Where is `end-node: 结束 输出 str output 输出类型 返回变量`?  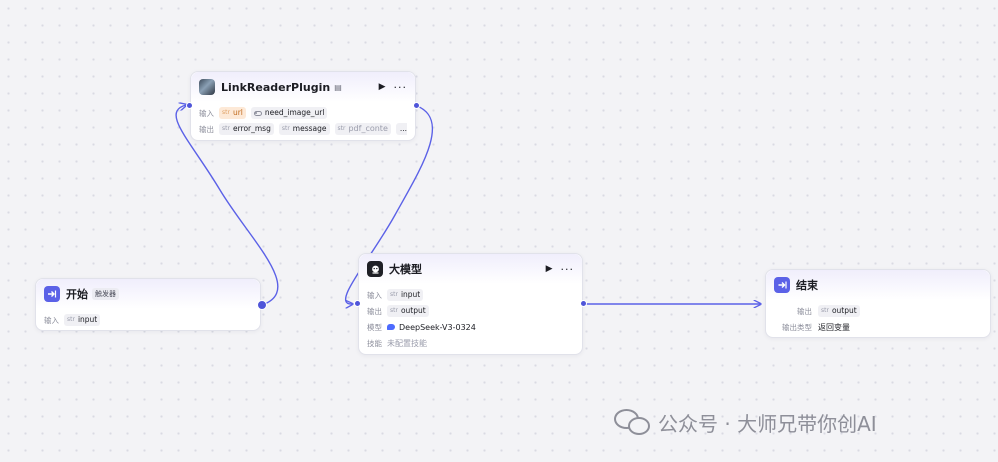
end-node: 结束 输出 str output 输出类型 返回变量 is located at coordinates (878, 303).